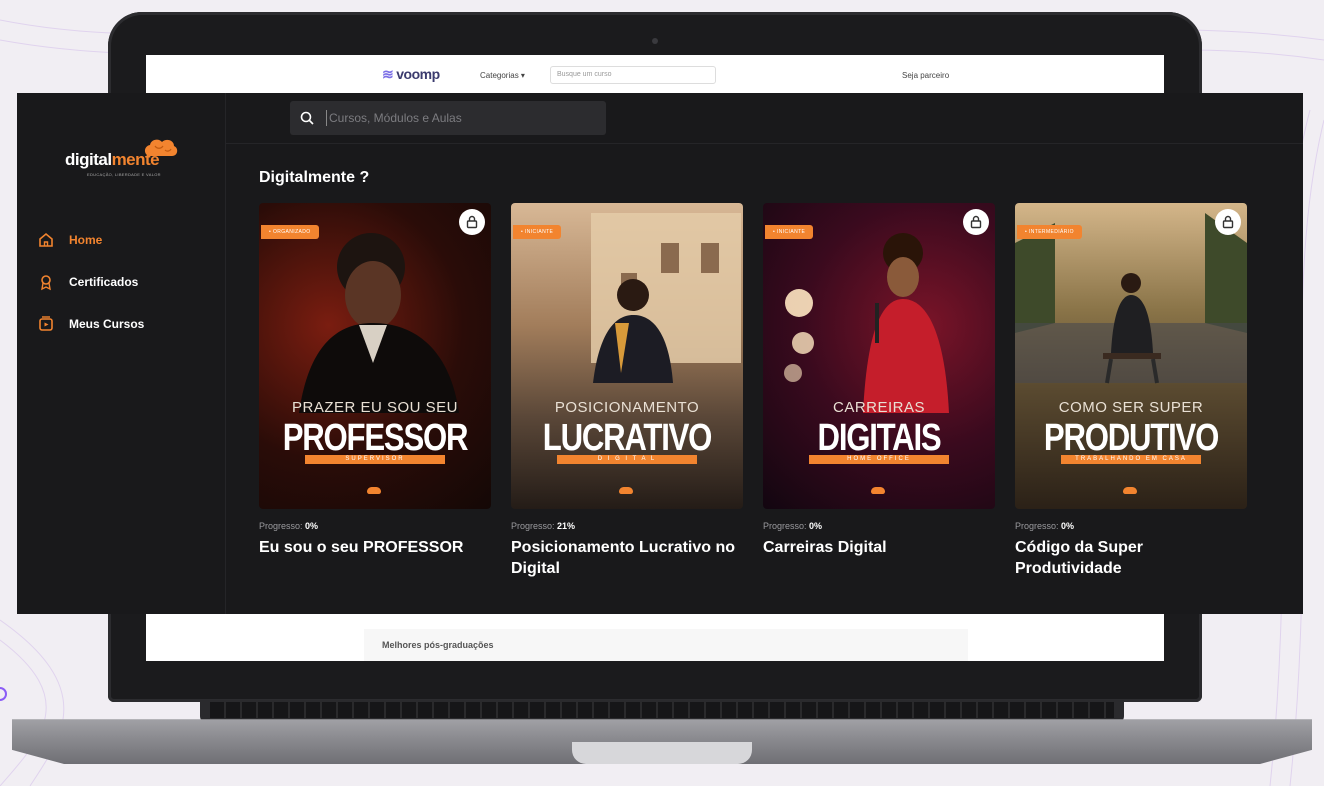 The height and width of the screenshot is (786, 1324). Describe the element at coordinates (1131, 438) in the screenshot. I see `cover-title: PRODUTIVO` at that location.